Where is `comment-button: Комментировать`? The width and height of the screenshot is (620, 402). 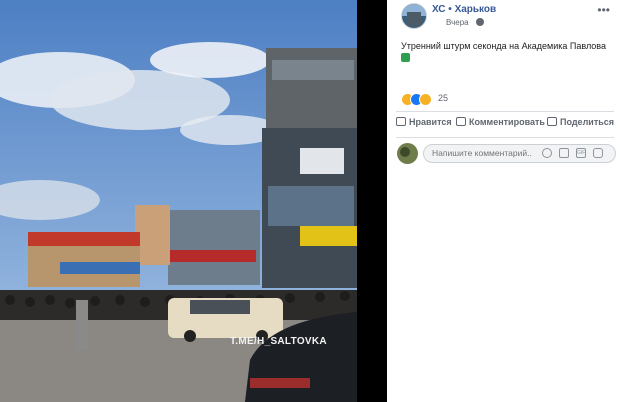
comment-button: Комментировать is located at coordinates (500, 122).